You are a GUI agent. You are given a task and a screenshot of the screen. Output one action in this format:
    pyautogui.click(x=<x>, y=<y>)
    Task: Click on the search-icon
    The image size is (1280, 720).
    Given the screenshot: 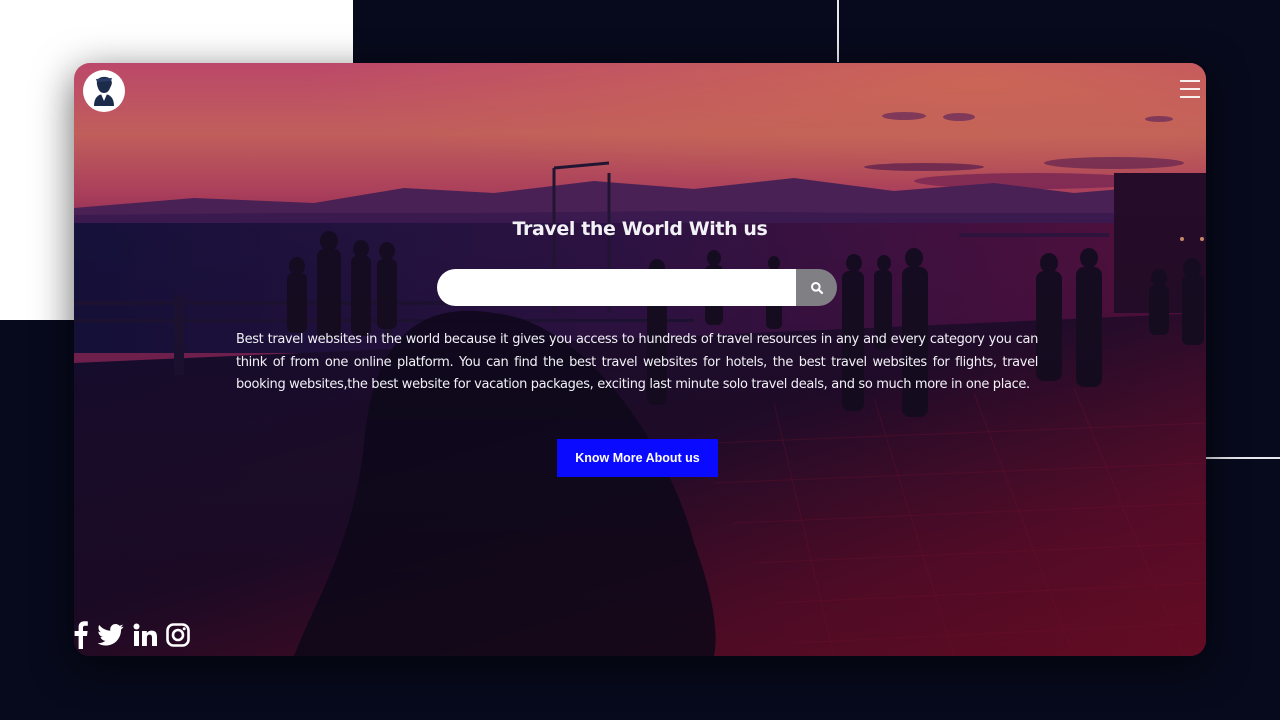 What is the action you would take?
    pyautogui.click(x=816, y=287)
    